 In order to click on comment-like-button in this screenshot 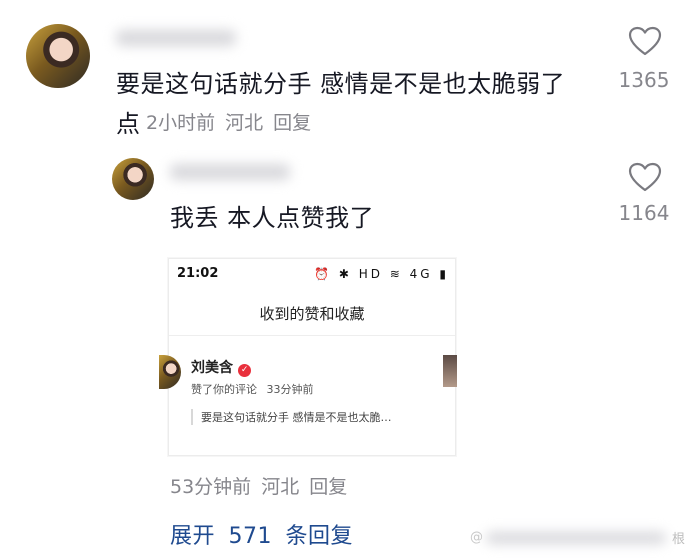, I will do `click(645, 41)`.